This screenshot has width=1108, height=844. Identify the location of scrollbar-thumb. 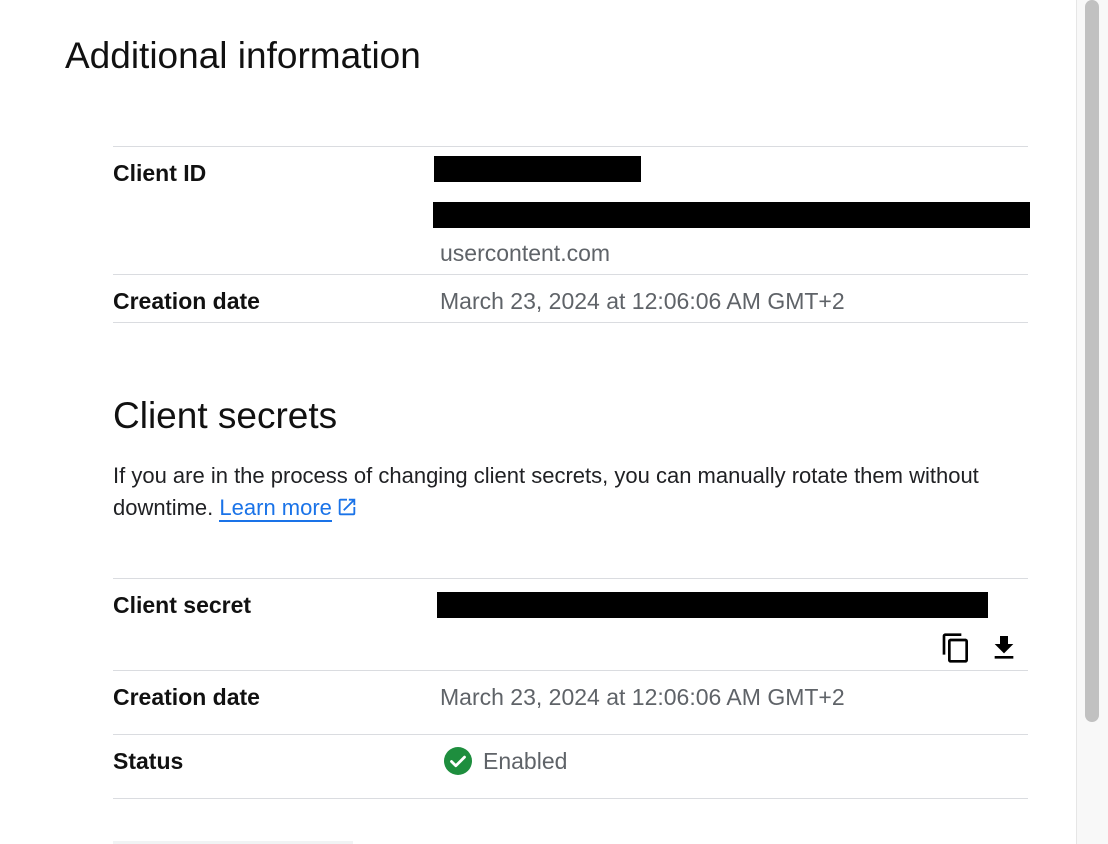
(1092, 361).